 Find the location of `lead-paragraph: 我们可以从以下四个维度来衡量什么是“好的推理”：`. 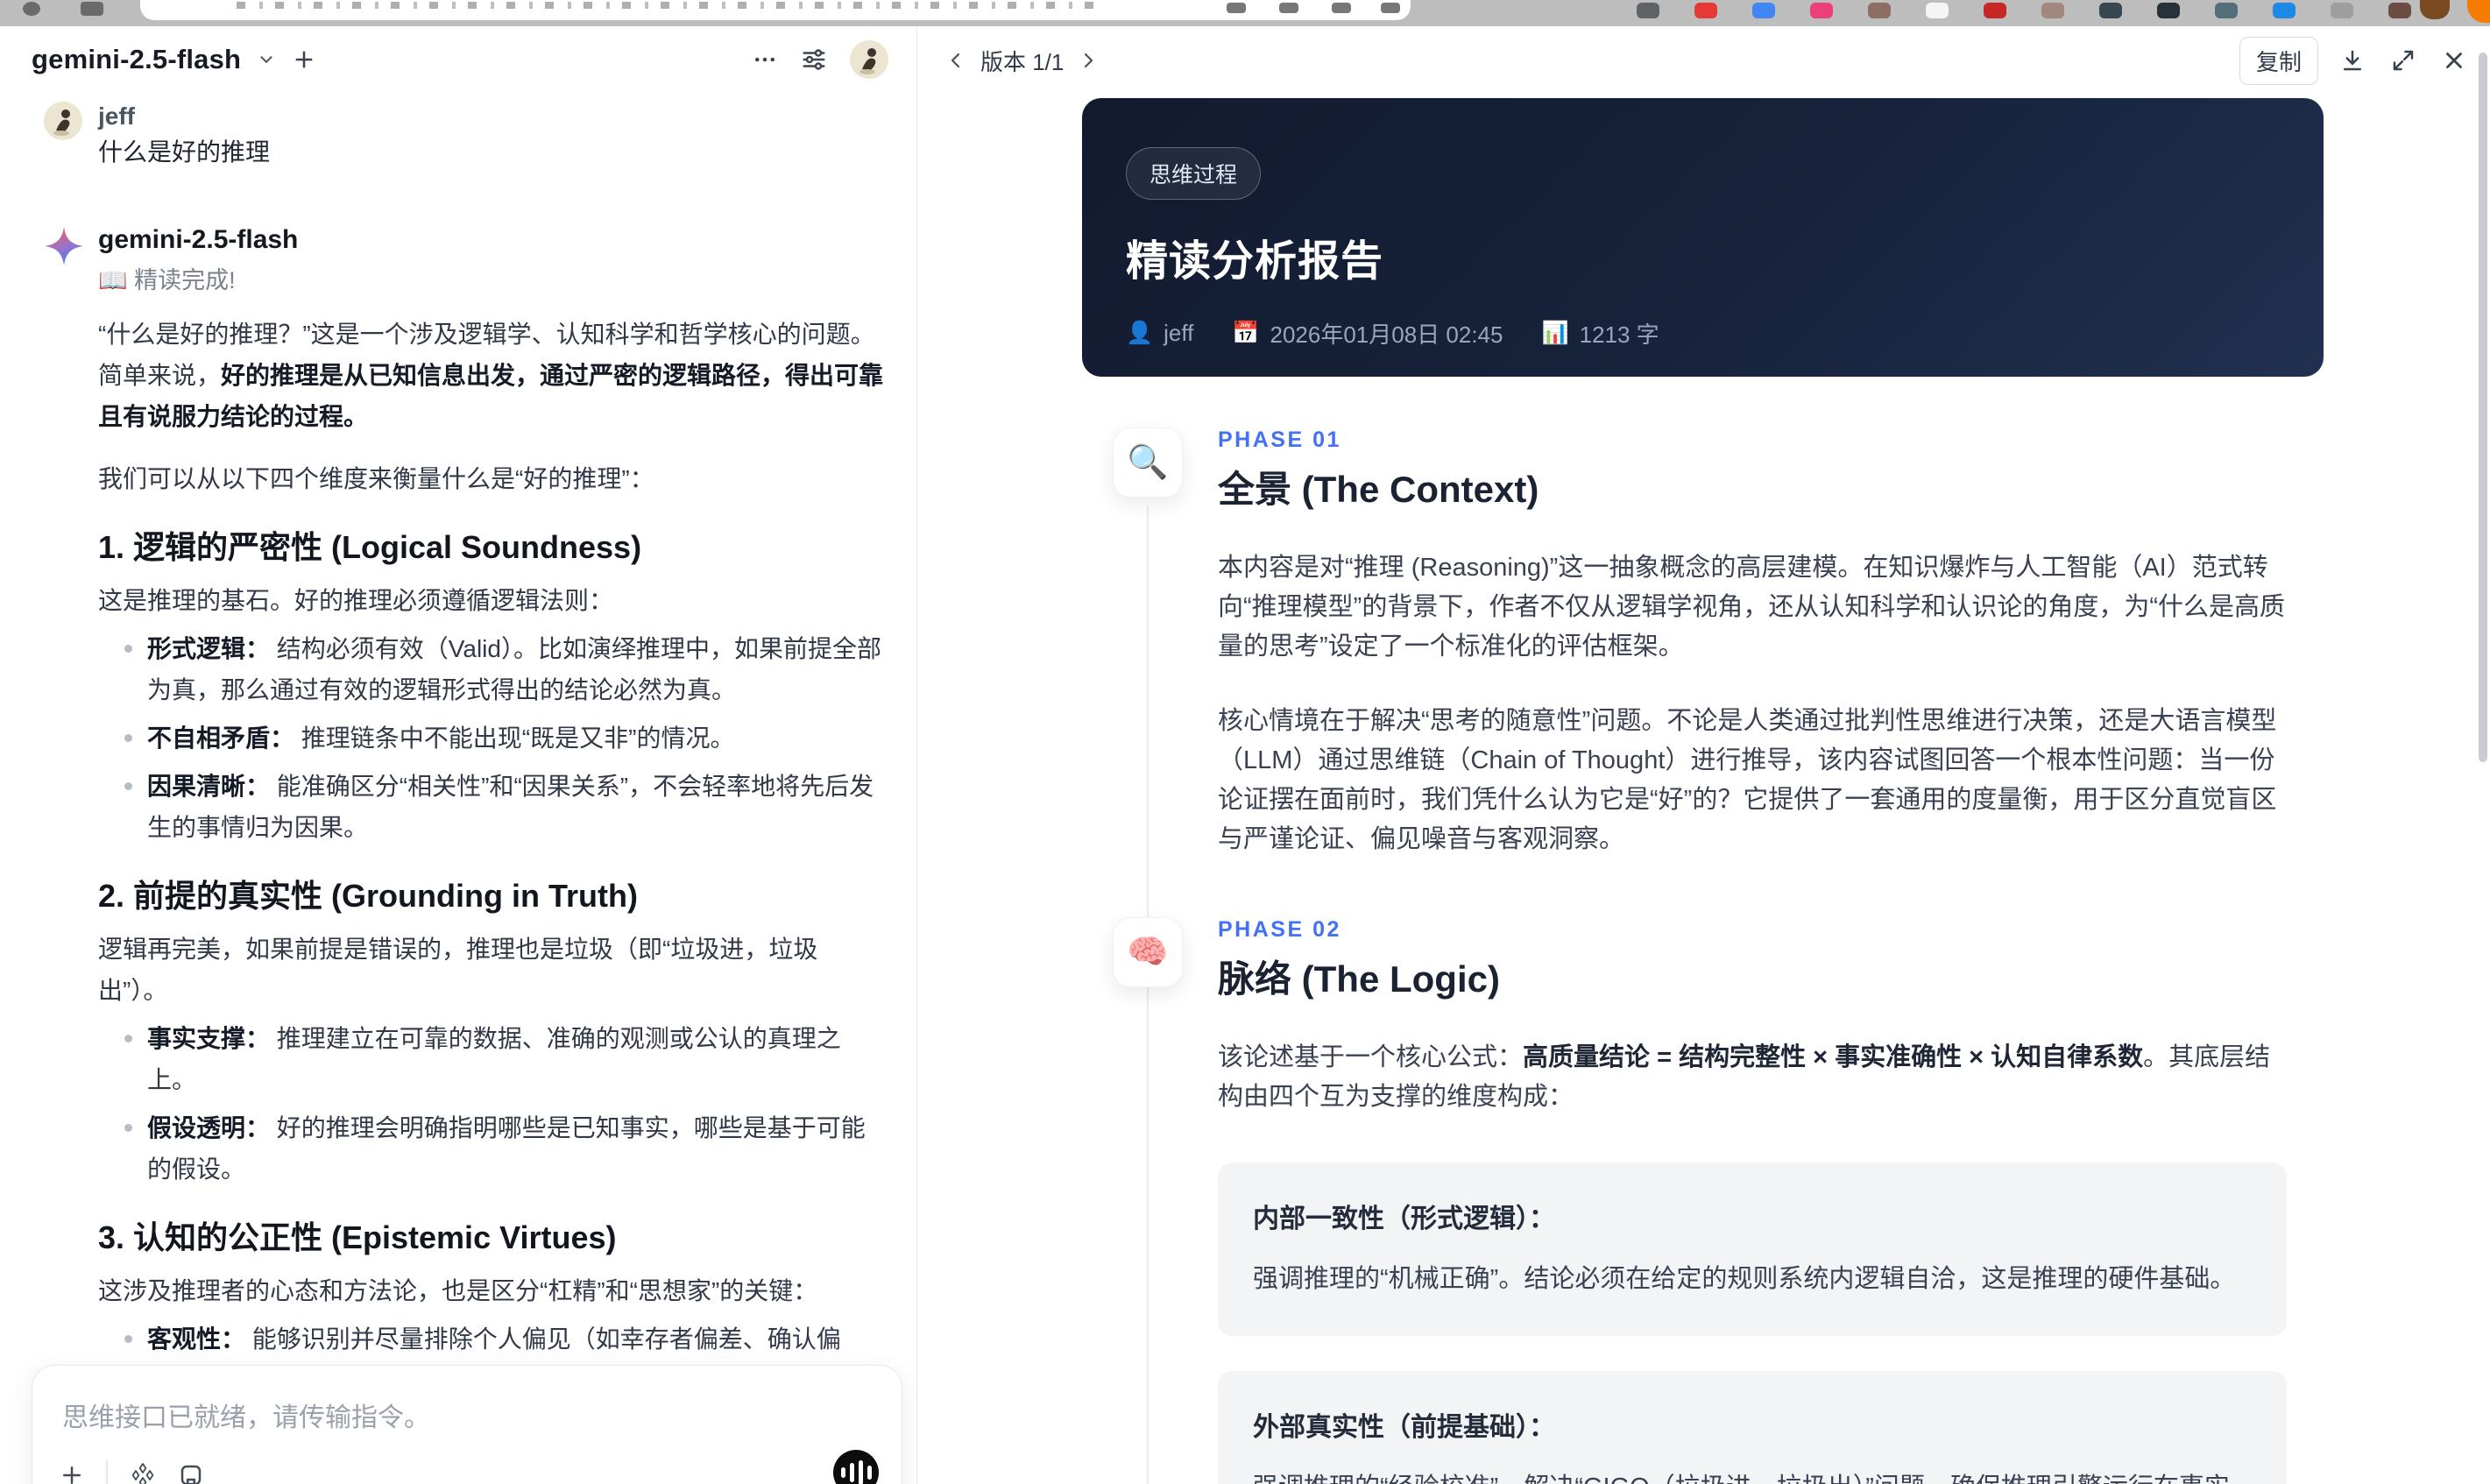

lead-paragraph: 我们可以从以下四个维度来衡量什么是“好的推理”： is located at coordinates (376, 478).